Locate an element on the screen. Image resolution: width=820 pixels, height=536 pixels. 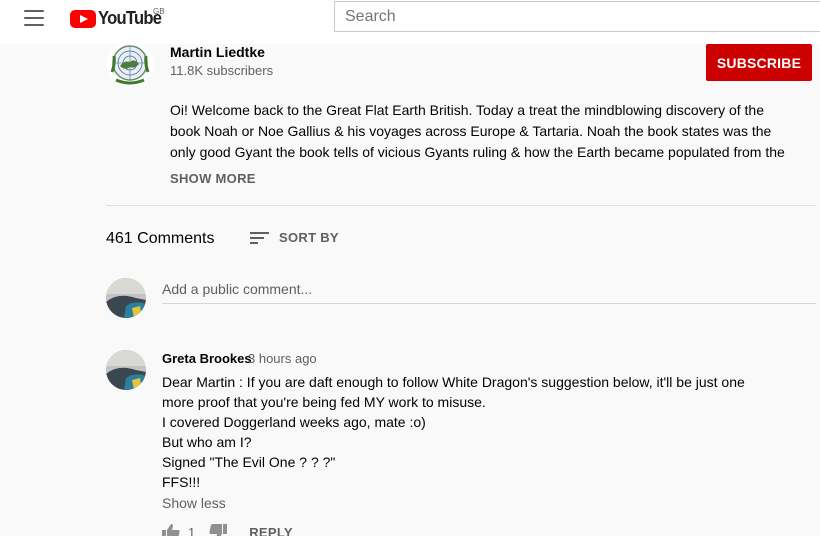
add-comment-box is located at coordinates (489, 291).